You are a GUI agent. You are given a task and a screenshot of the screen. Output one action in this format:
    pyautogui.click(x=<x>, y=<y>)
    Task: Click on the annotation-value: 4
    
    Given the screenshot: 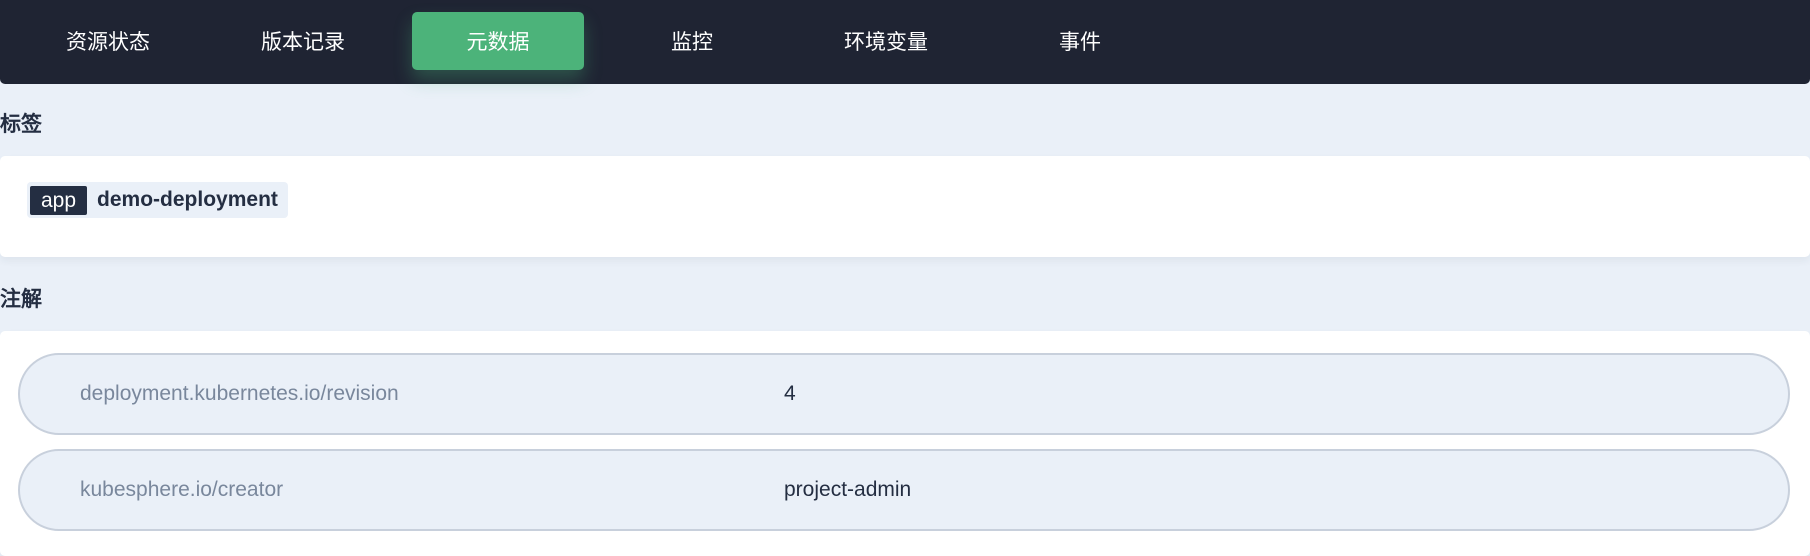 What is the action you would take?
    pyautogui.click(x=790, y=393)
    